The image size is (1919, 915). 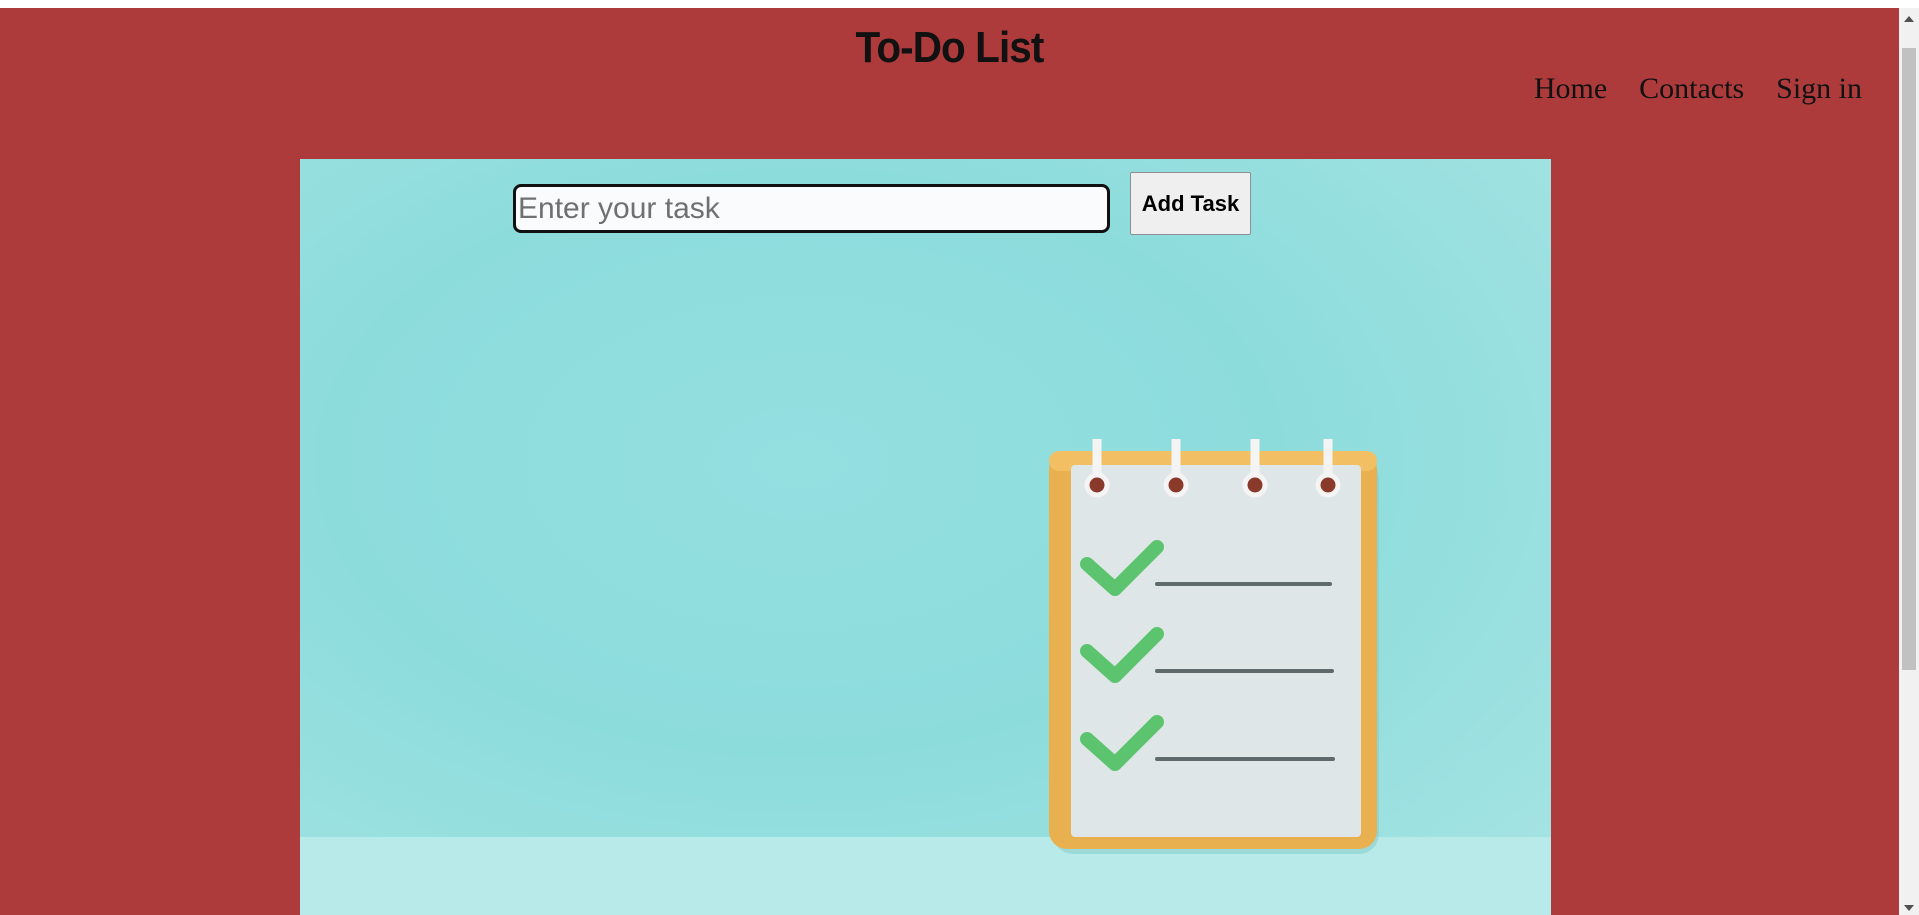 What do you see at coordinates (1909, 359) in the screenshot?
I see `scrollbar-thumb` at bounding box center [1909, 359].